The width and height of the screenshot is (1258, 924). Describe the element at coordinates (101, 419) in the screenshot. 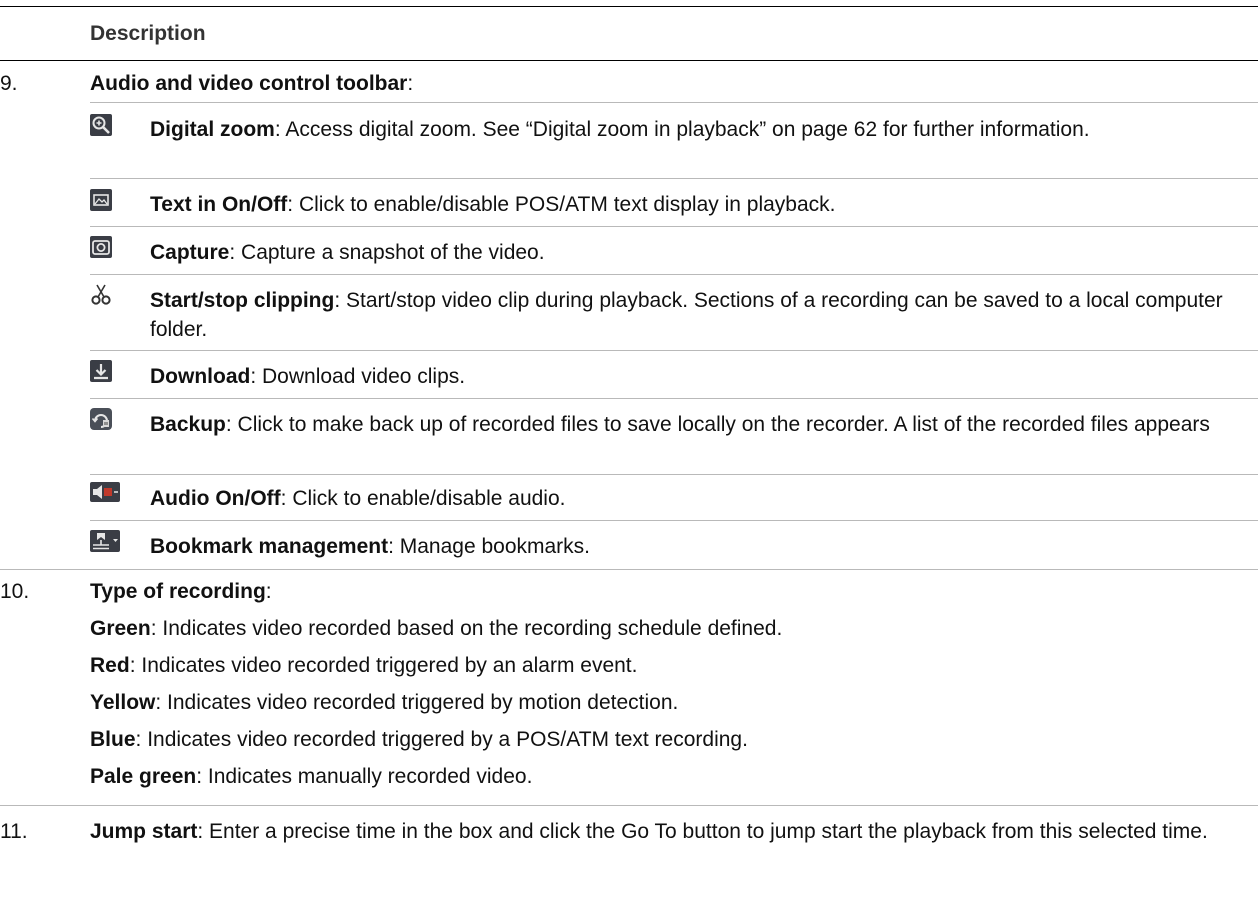

I see `backup-icon` at that location.